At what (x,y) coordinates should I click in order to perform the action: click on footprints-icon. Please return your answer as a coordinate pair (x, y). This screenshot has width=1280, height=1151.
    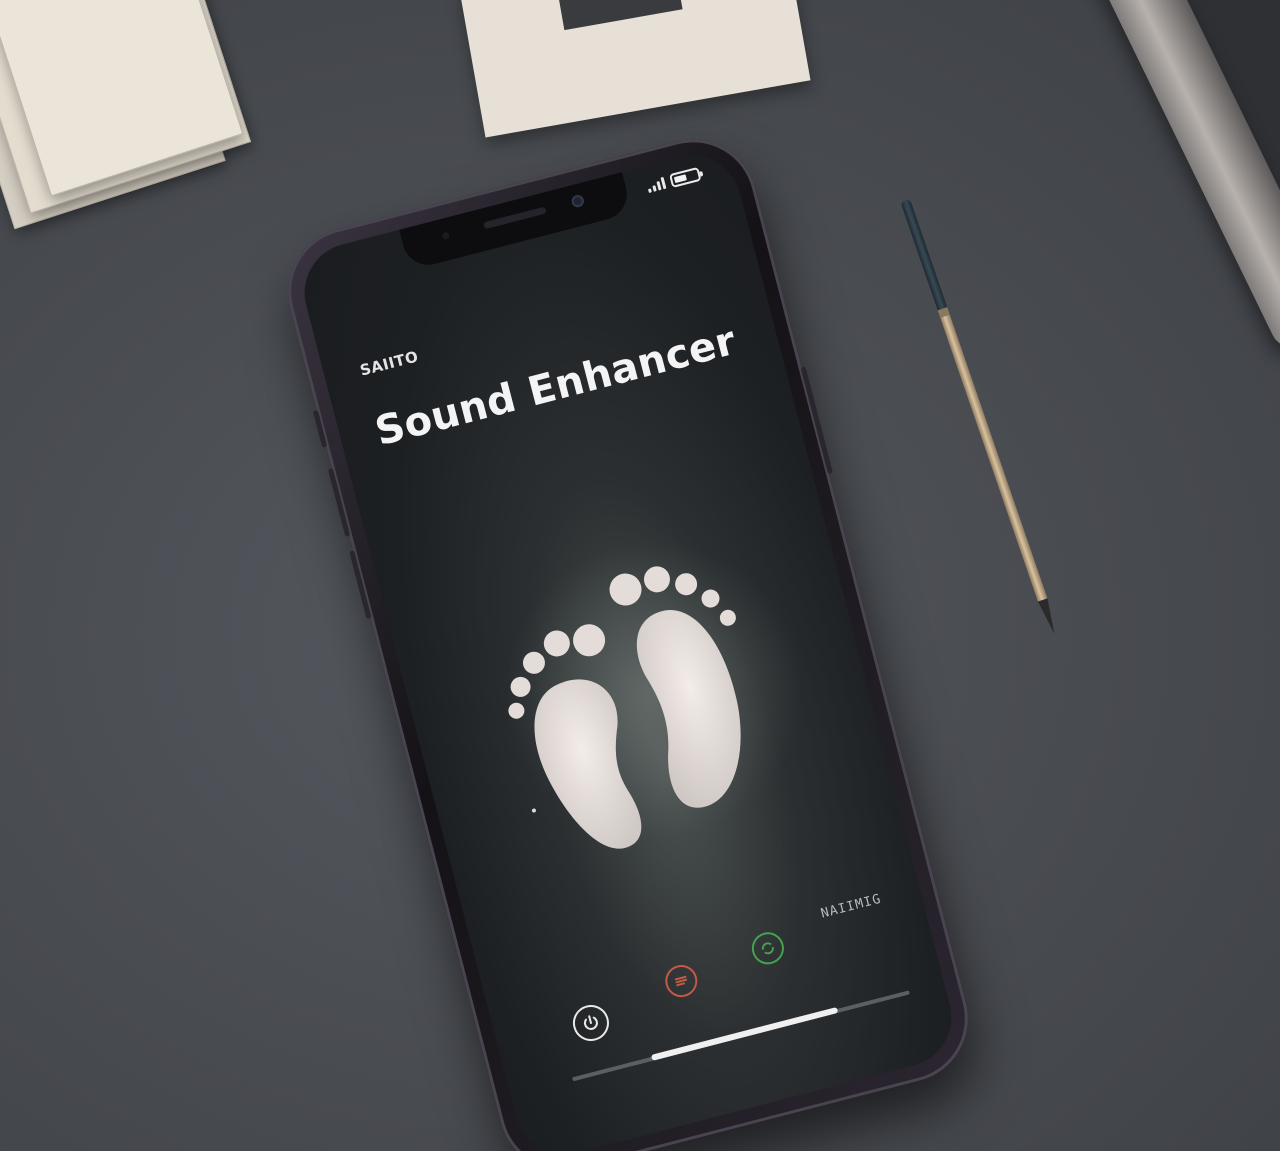
    Looking at the image, I should click on (624, 707).